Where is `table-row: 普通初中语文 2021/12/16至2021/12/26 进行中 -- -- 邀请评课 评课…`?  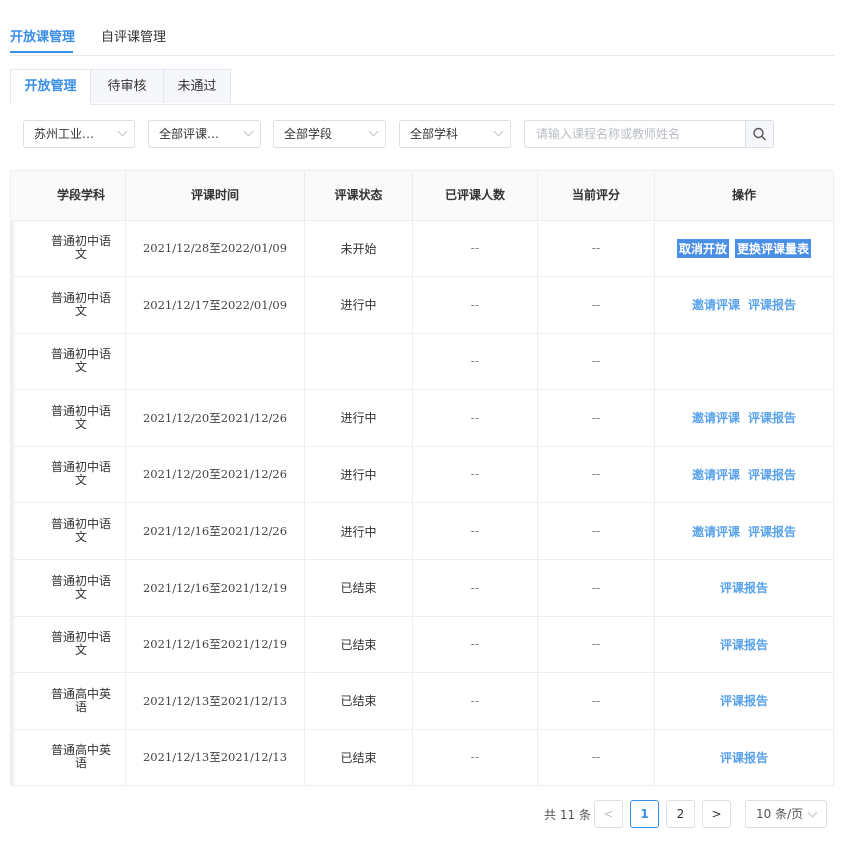
table-row: 普通初中语文 2021/12/16至2021/12/26 进行中 -- -- 邀请评课 评课… is located at coordinates (422, 531).